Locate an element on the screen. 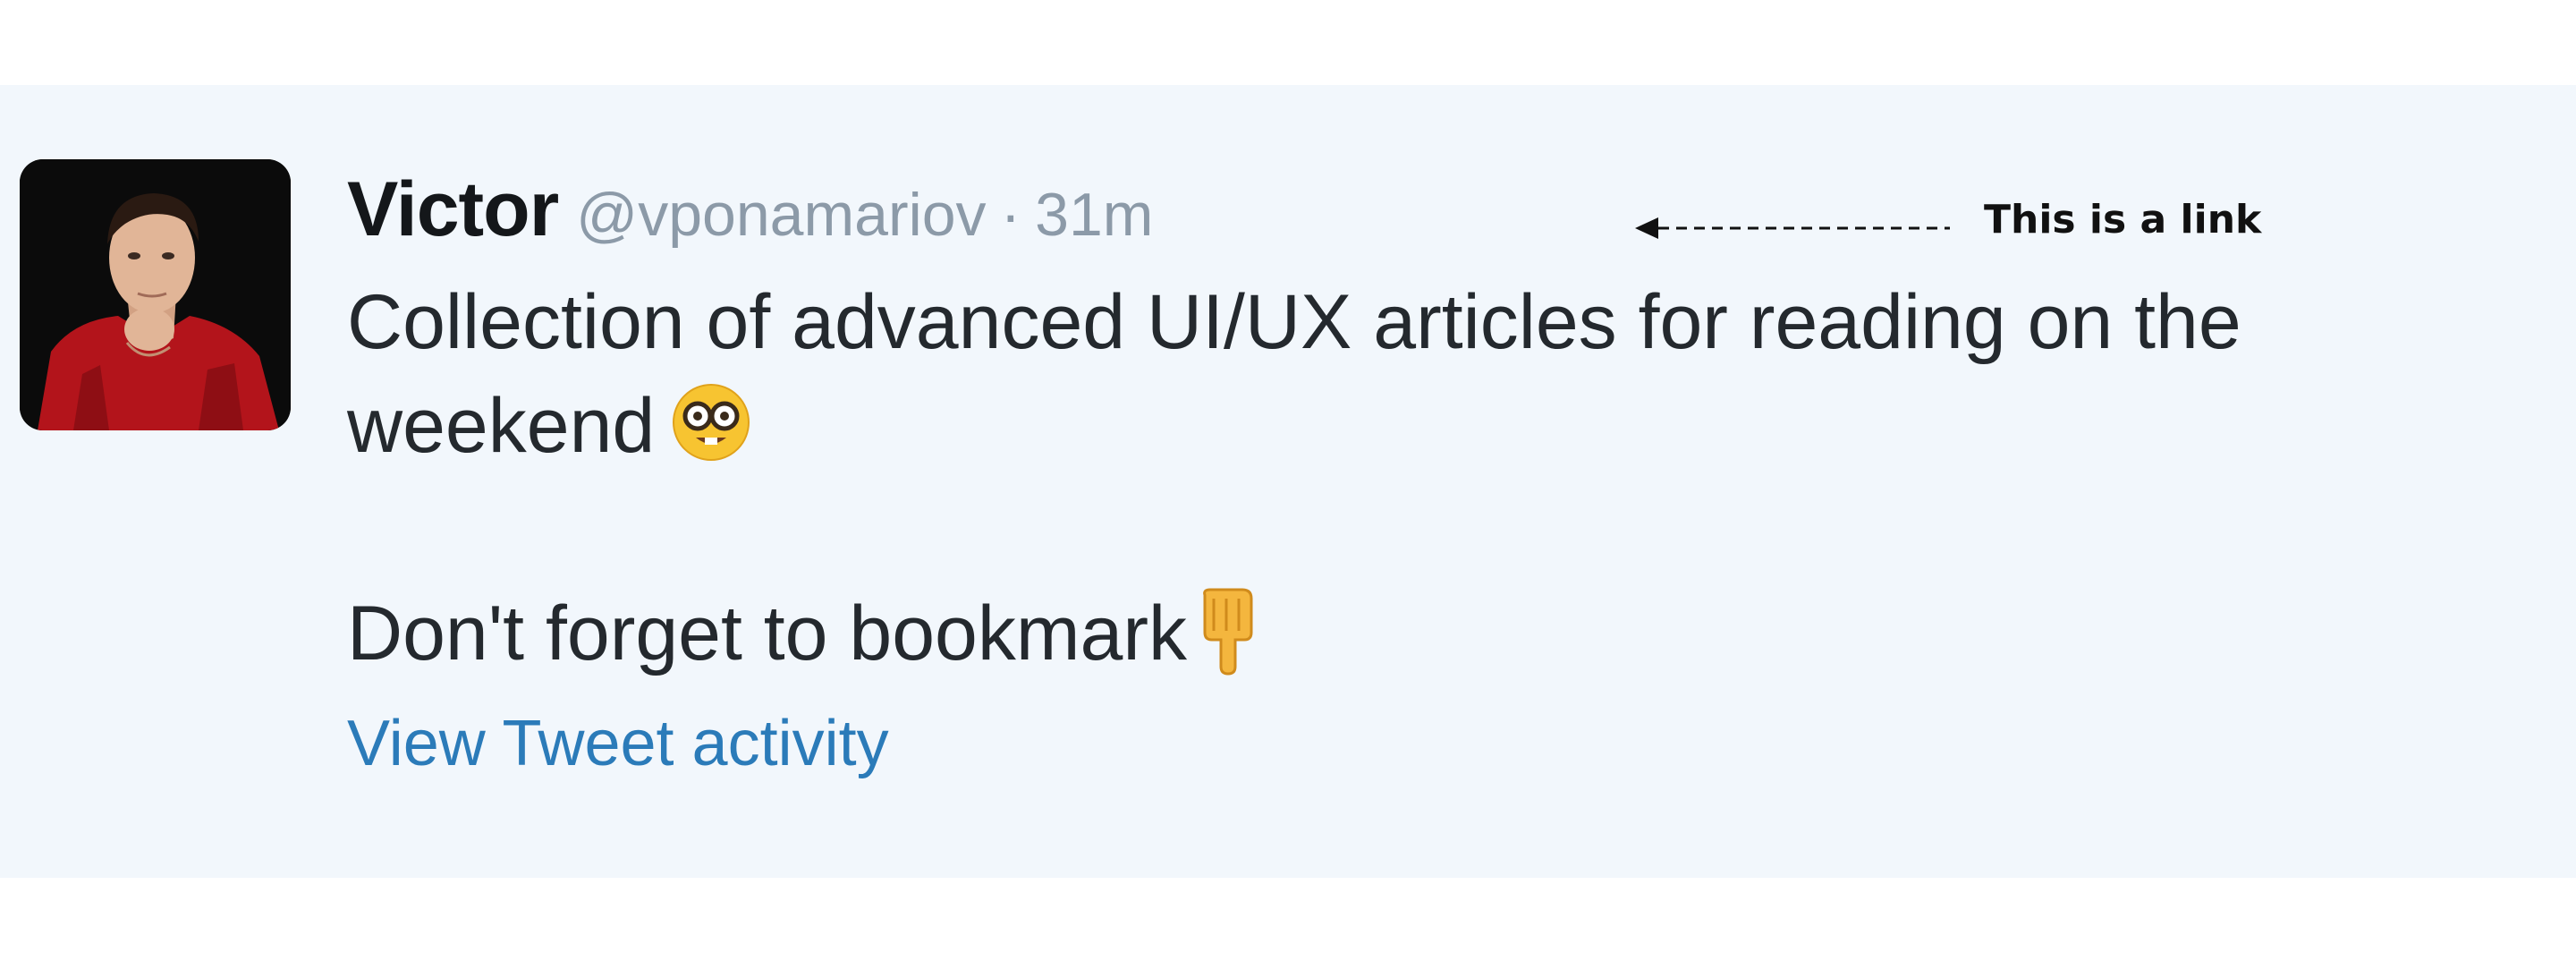  tweet-header: Victor @vponamariov · 31m is located at coordinates (750, 209).